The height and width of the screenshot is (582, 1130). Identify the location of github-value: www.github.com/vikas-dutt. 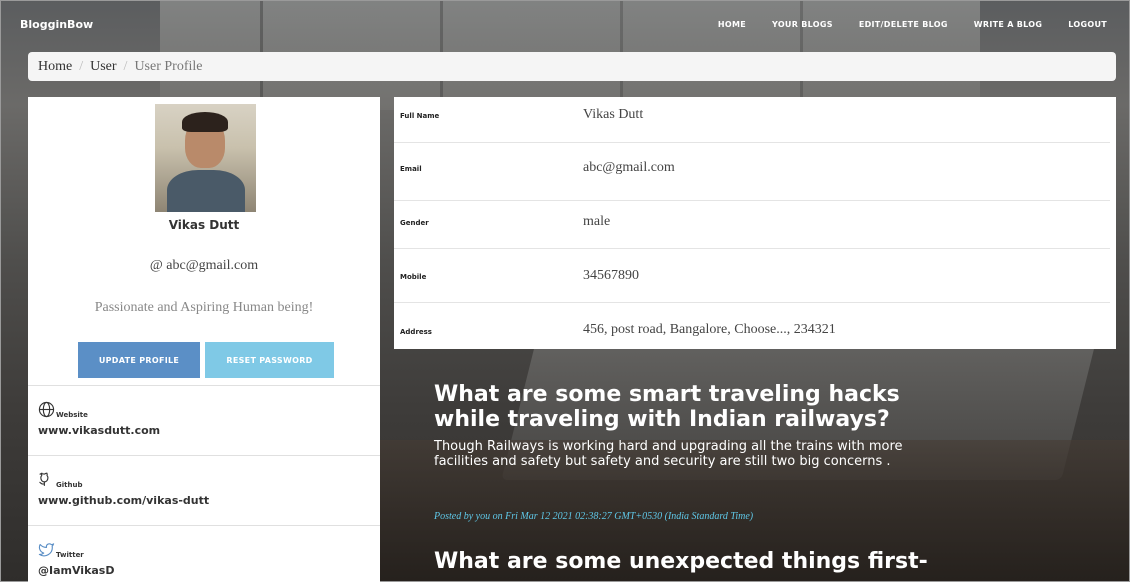
(204, 500).